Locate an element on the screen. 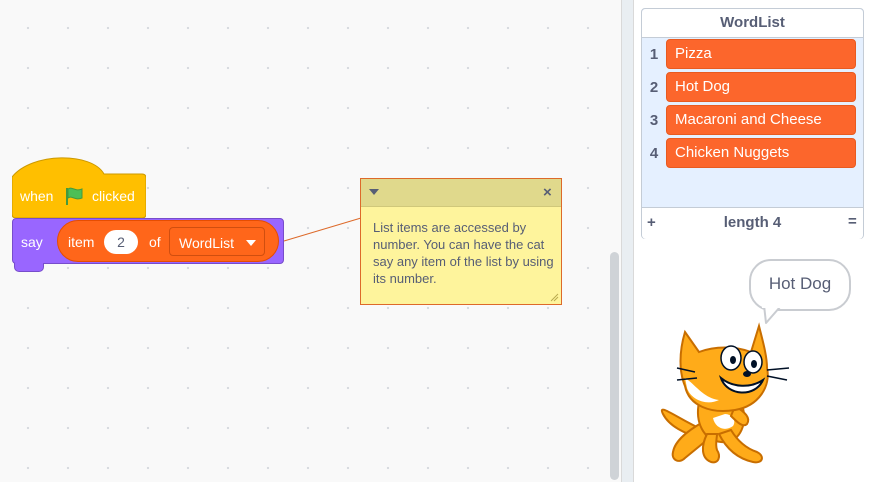  speech-bubble: Hot Dog is located at coordinates (800, 285).